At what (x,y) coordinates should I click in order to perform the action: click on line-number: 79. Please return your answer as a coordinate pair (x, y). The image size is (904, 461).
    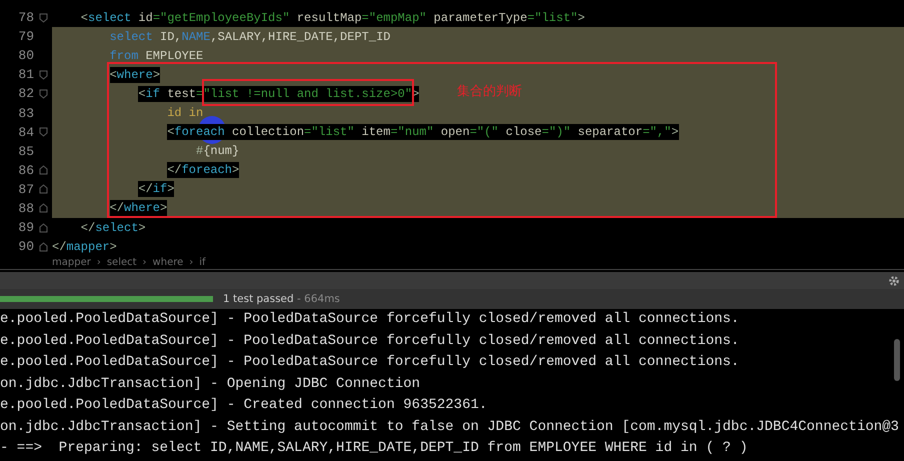
    Looking at the image, I should click on (25, 36).